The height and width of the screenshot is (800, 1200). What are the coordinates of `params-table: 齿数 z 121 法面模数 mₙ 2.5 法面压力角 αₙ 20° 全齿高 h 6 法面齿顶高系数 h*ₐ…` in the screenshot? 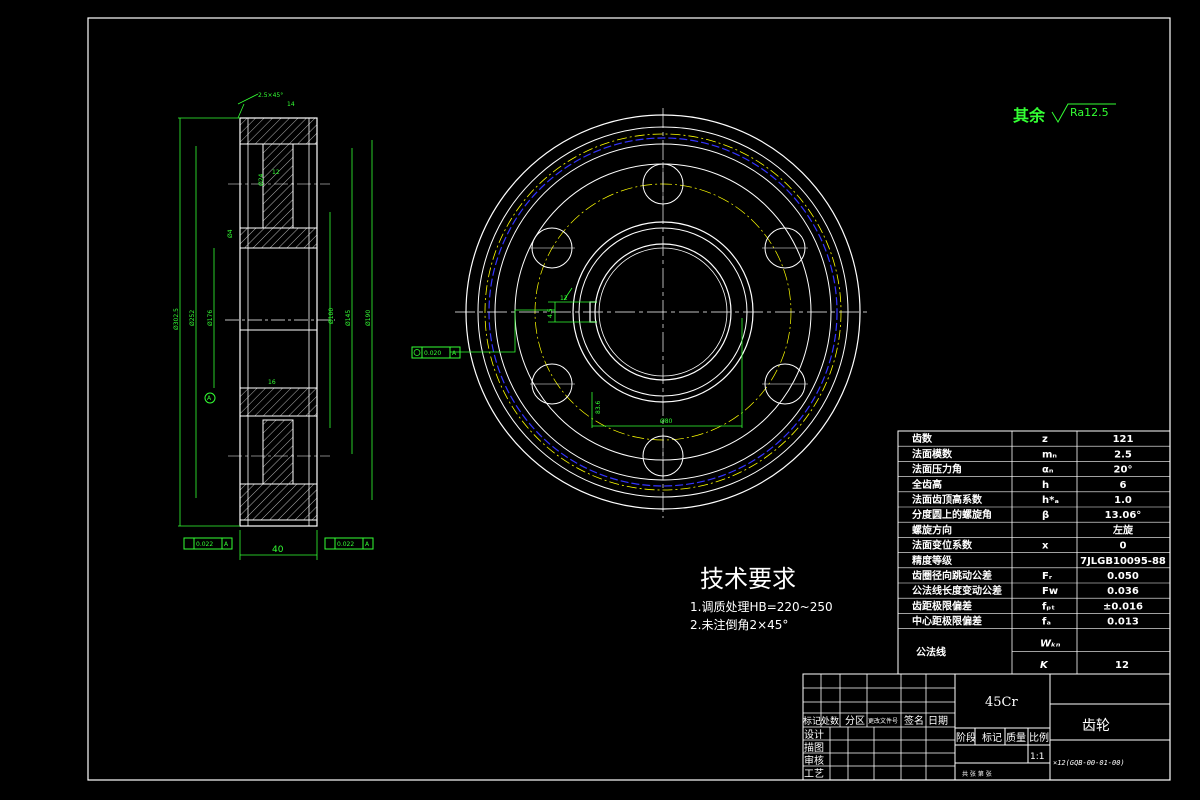 It's located at (1034, 552).